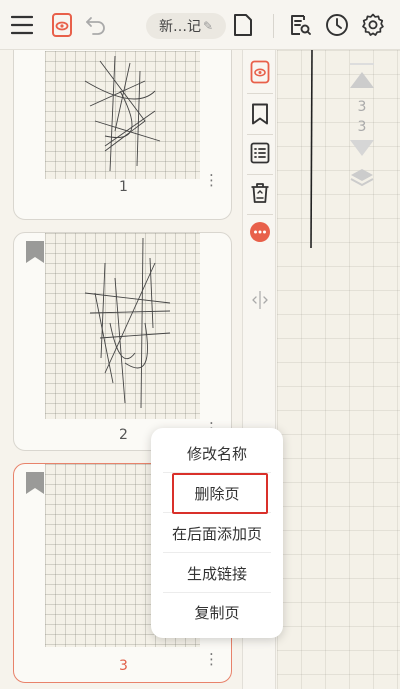 The width and height of the screenshot is (400, 689). What do you see at coordinates (362, 107) in the screenshot?
I see `current-page-number: 3` at bounding box center [362, 107].